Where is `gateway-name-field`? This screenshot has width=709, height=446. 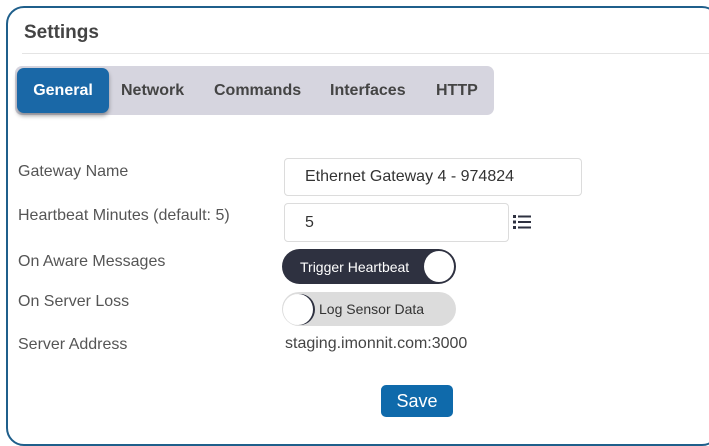 gateway-name-field is located at coordinates (433, 177).